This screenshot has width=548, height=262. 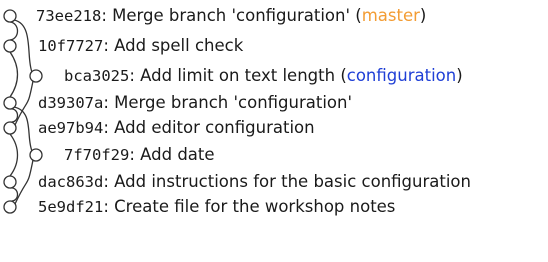 I want to click on commit-hash: bca3025, so click(x=97, y=76).